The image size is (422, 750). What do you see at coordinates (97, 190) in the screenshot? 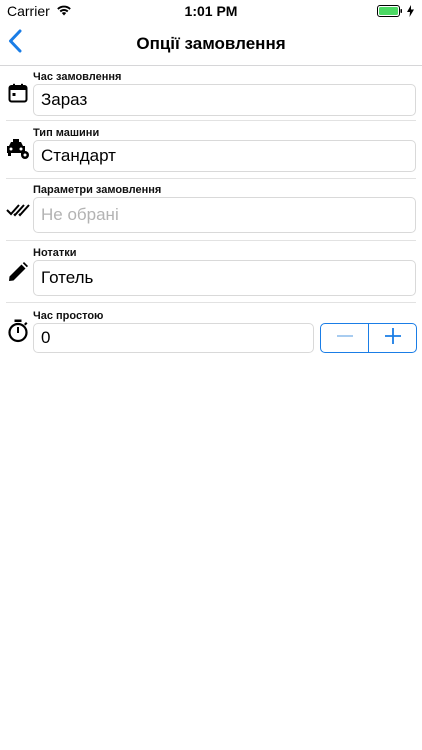
I see `order-params-label: Параметри замовлення` at bounding box center [97, 190].